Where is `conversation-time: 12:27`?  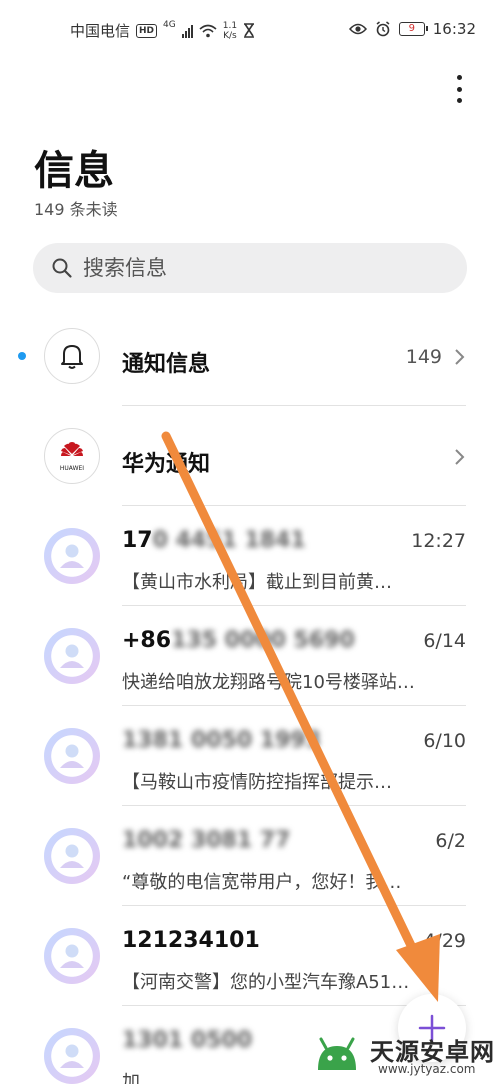 conversation-time: 12:27 is located at coordinates (438, 541).